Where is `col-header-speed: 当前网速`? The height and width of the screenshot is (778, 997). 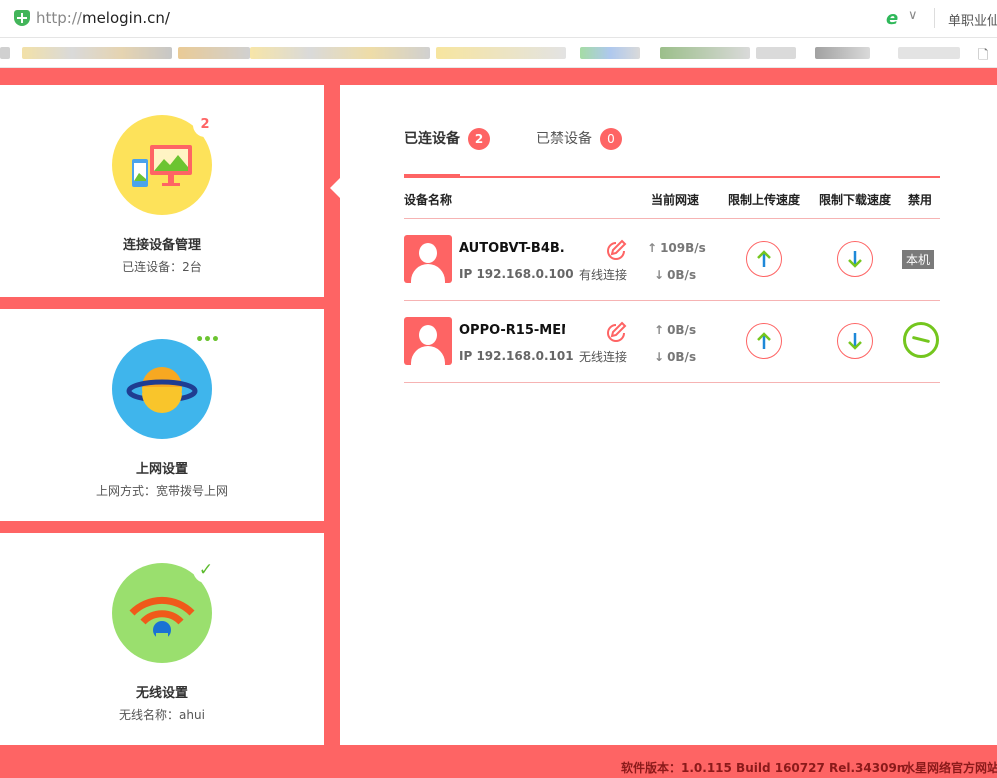
col-header-speed: 当前网速 is located at coordinates (675, 200).